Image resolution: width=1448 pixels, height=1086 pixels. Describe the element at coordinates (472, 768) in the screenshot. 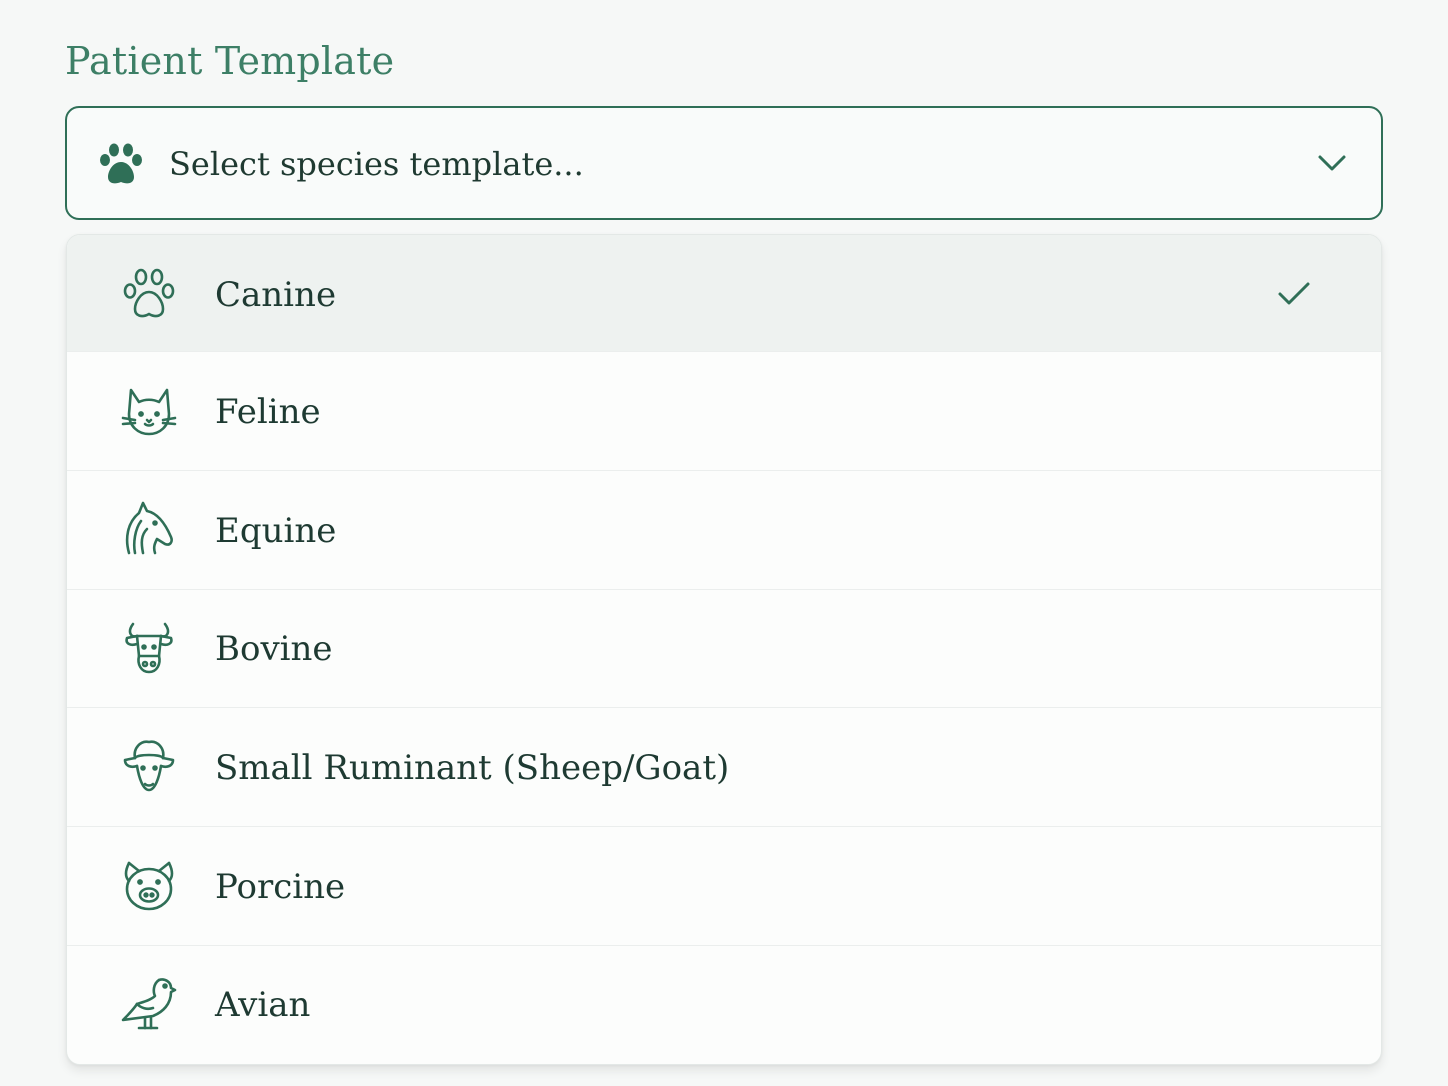

I see `option-label: Small Ruminant (Sheep/Goat)` at that location.